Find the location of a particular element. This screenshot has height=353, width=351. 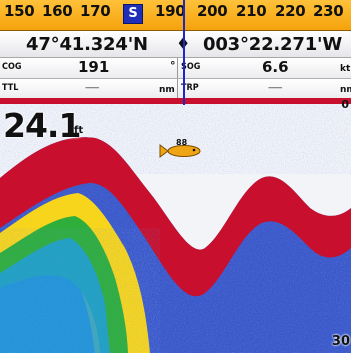

ttl-unit: nm is located at coordinates (167, 90).